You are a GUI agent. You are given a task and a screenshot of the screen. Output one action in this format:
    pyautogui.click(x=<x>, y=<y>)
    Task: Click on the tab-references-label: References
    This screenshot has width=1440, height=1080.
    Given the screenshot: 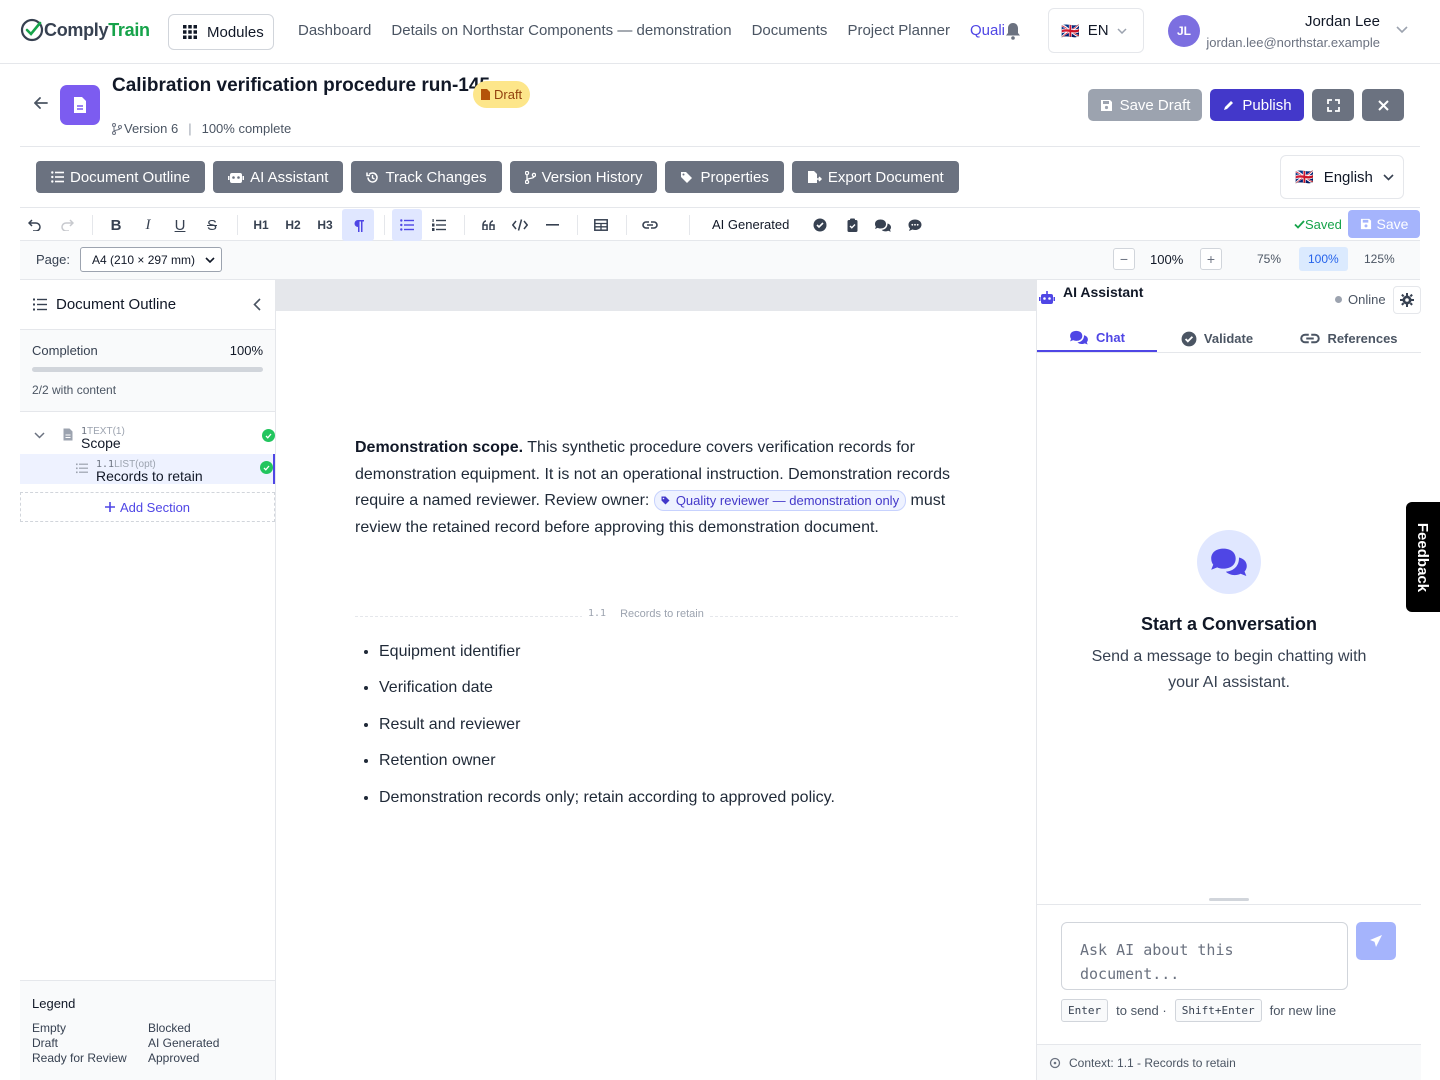 What is the action you would take?
    pyautogui.click(x=1362, y=338)
    